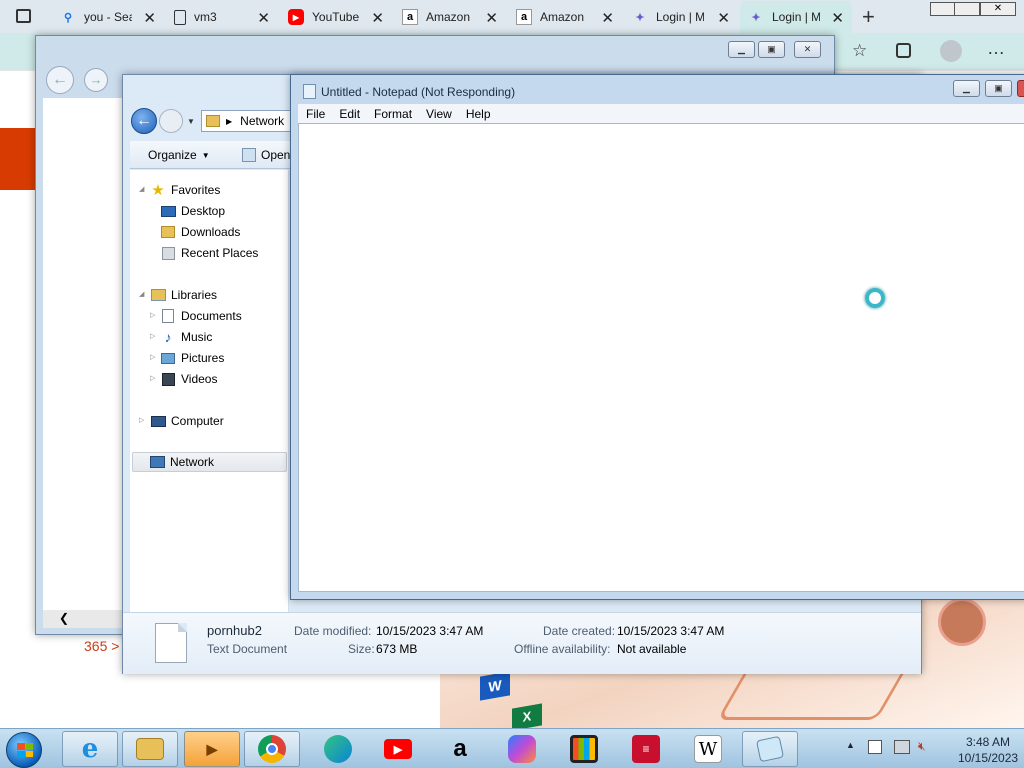 Image resolution: width=1024 pixels, height=768 pixels. What do you see at coordinates (315, 114) in the screenshot?
I see `menu-file: File` at bounding box center [315, 114].